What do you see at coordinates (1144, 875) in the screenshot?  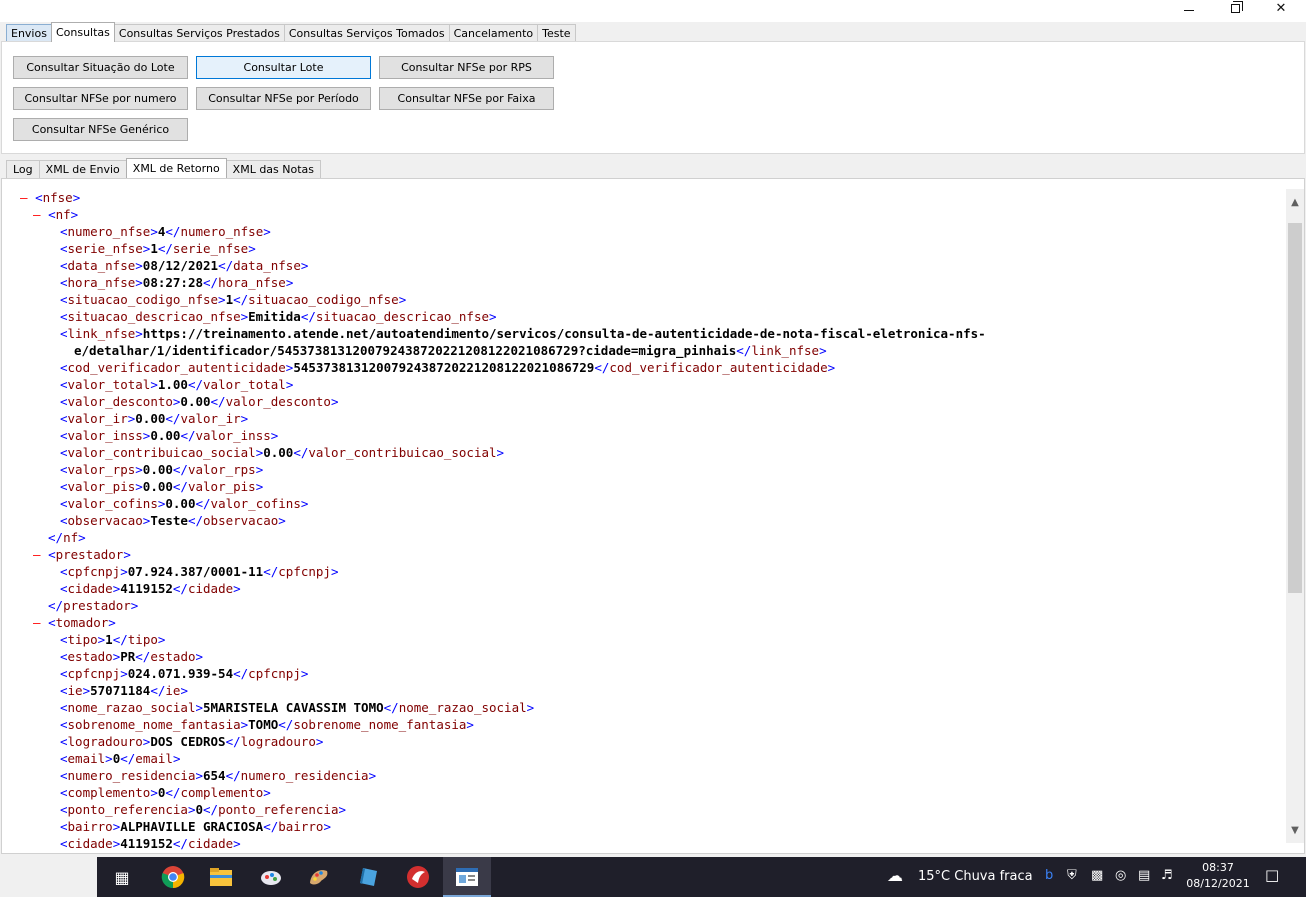 I see `network-icon: ▤` at bounding box center [1144, 875].